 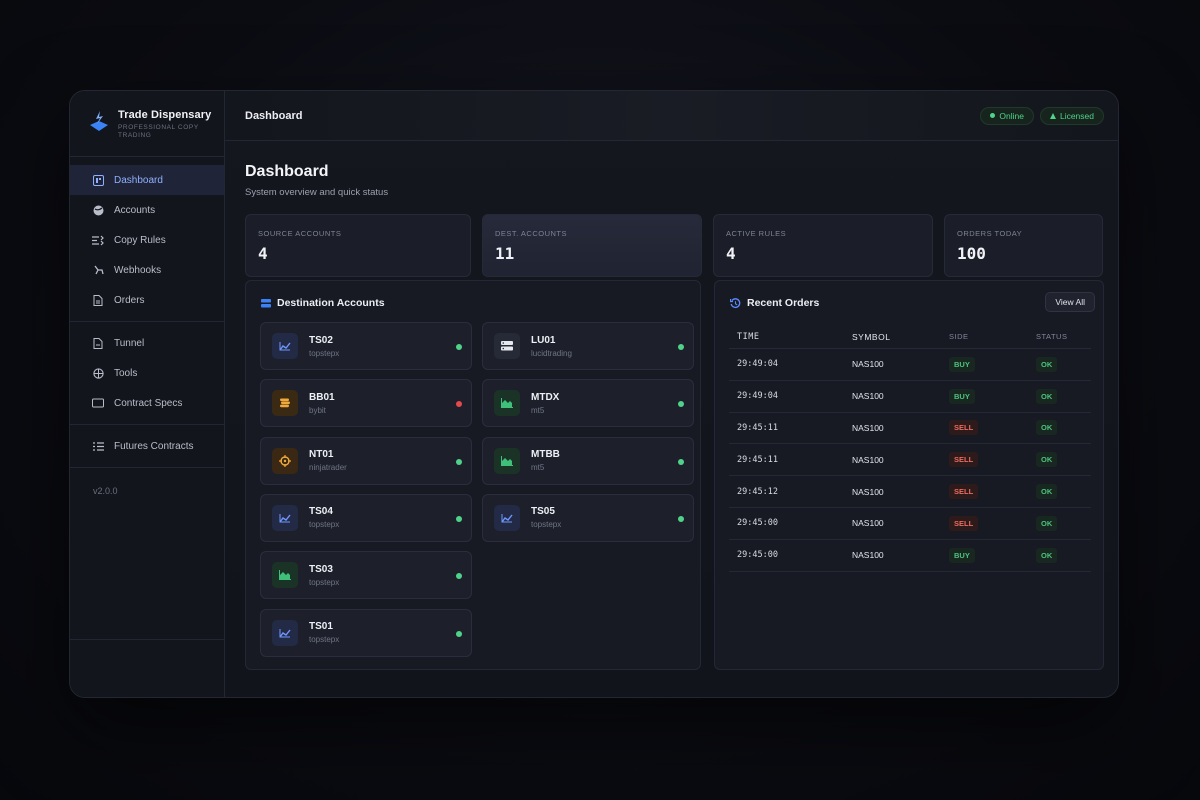 I want to click on sidebar-item-label: Webhooks, so click(x=138, y=270).